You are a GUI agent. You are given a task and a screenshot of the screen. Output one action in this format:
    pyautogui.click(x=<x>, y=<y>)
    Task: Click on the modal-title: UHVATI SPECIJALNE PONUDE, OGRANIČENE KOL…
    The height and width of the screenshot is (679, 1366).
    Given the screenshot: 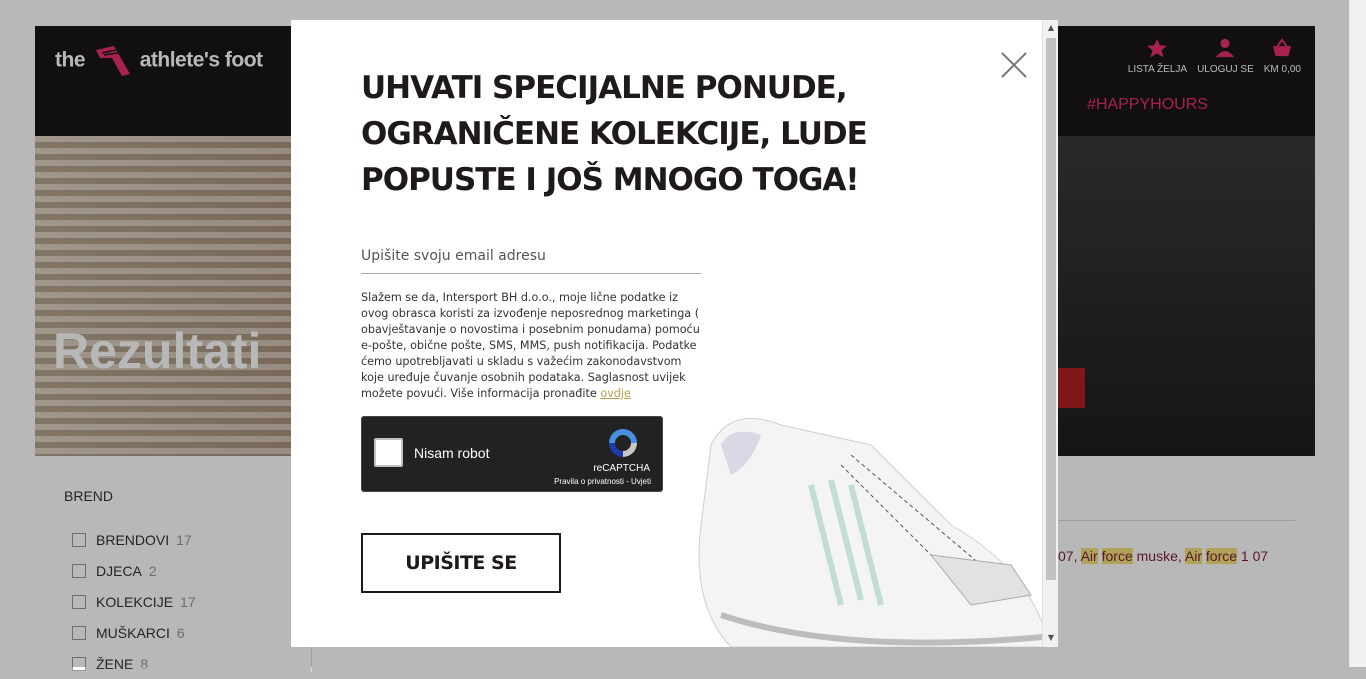 What is the action you would take?
    pyautogui.click(x=614, y=134)
    